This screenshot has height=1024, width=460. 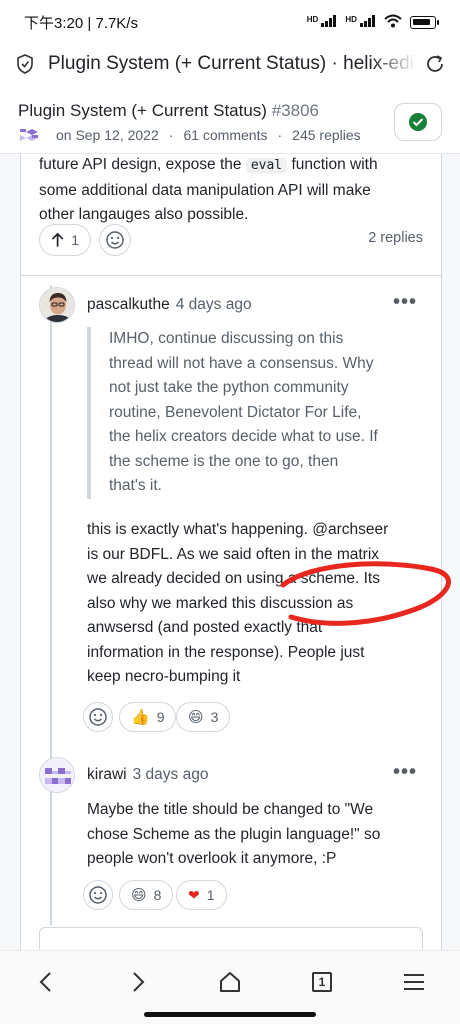 I want to click on reply-line: chose Scheme as the plugin language!" so, so click(x=234, y=834).